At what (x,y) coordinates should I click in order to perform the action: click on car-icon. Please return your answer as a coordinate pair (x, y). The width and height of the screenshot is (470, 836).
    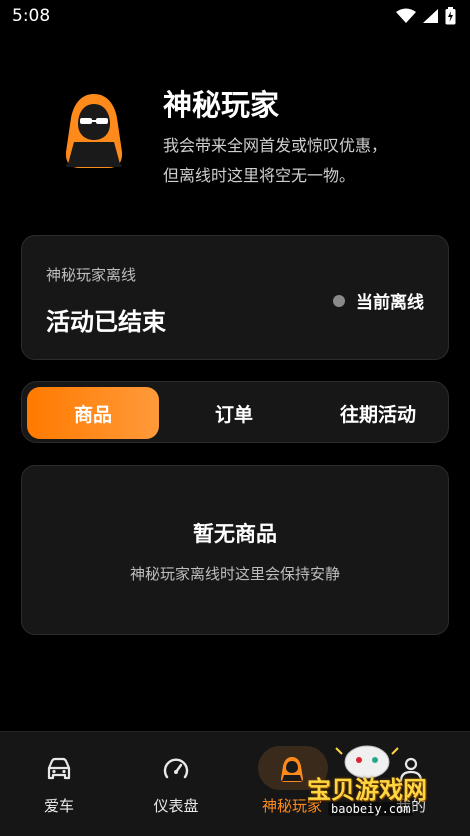
    Looking at the image, I should click on (59, 768).